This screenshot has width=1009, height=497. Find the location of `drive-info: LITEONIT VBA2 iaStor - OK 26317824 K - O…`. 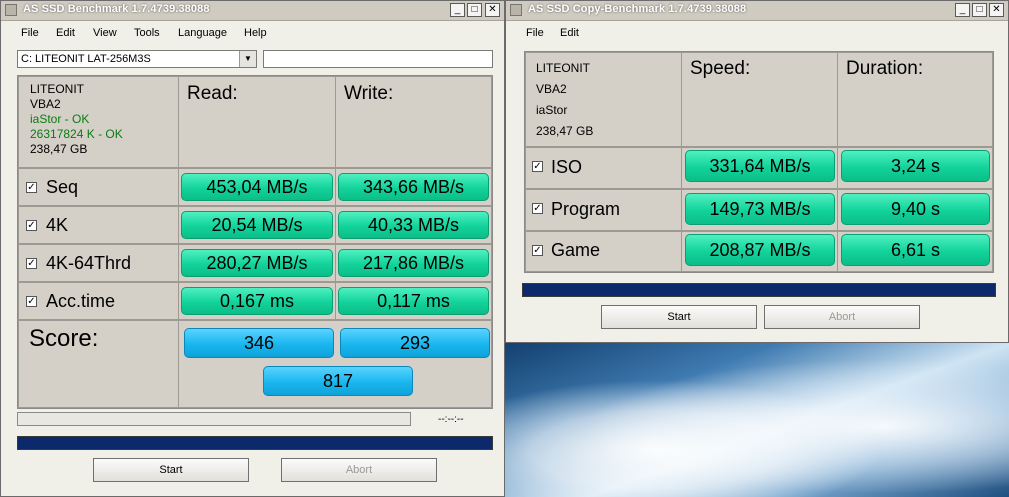

drive-info: LITEONIT VBA2 iaStor - OK 26317824 K - O… is located at coordinates (76, 119).